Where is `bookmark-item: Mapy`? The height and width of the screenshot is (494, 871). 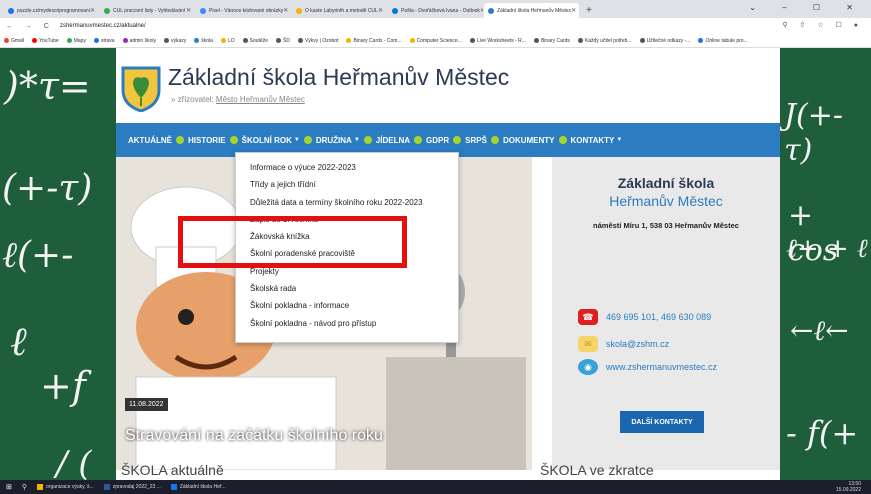 bookmark-item: Mapy is located at coordinates (76, 40).